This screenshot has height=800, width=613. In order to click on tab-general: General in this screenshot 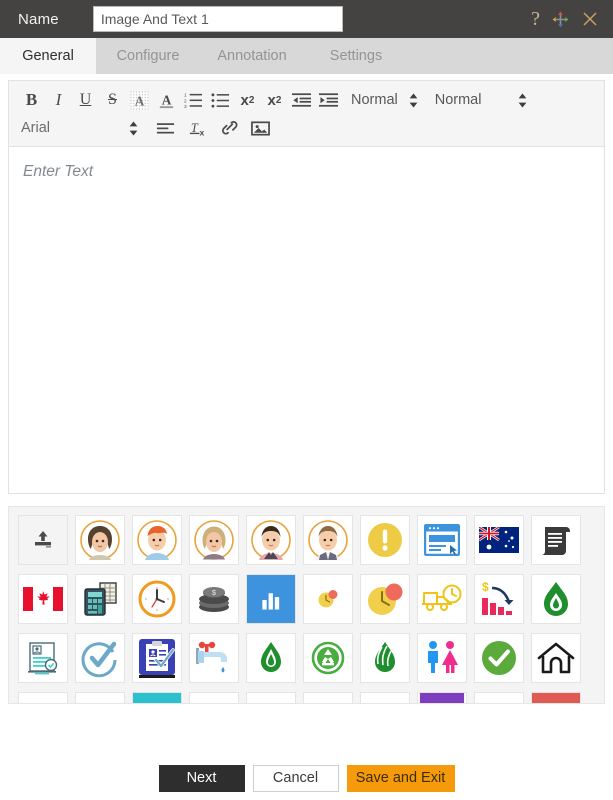, I will do `click(48, 56)`.